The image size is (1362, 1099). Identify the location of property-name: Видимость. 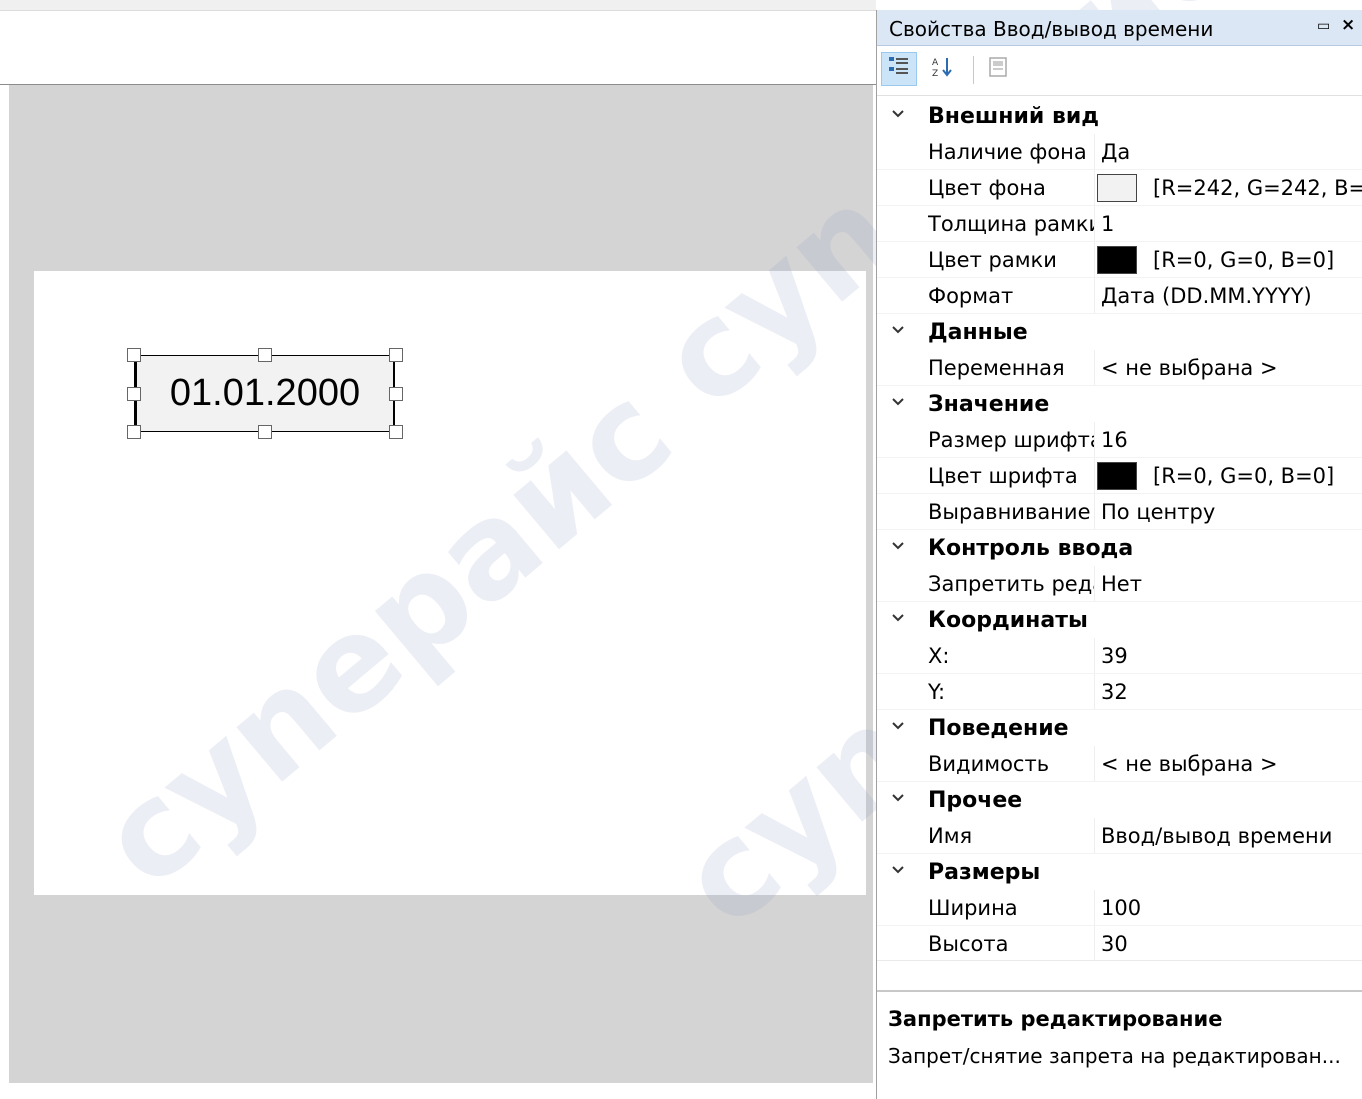
(989, 763).